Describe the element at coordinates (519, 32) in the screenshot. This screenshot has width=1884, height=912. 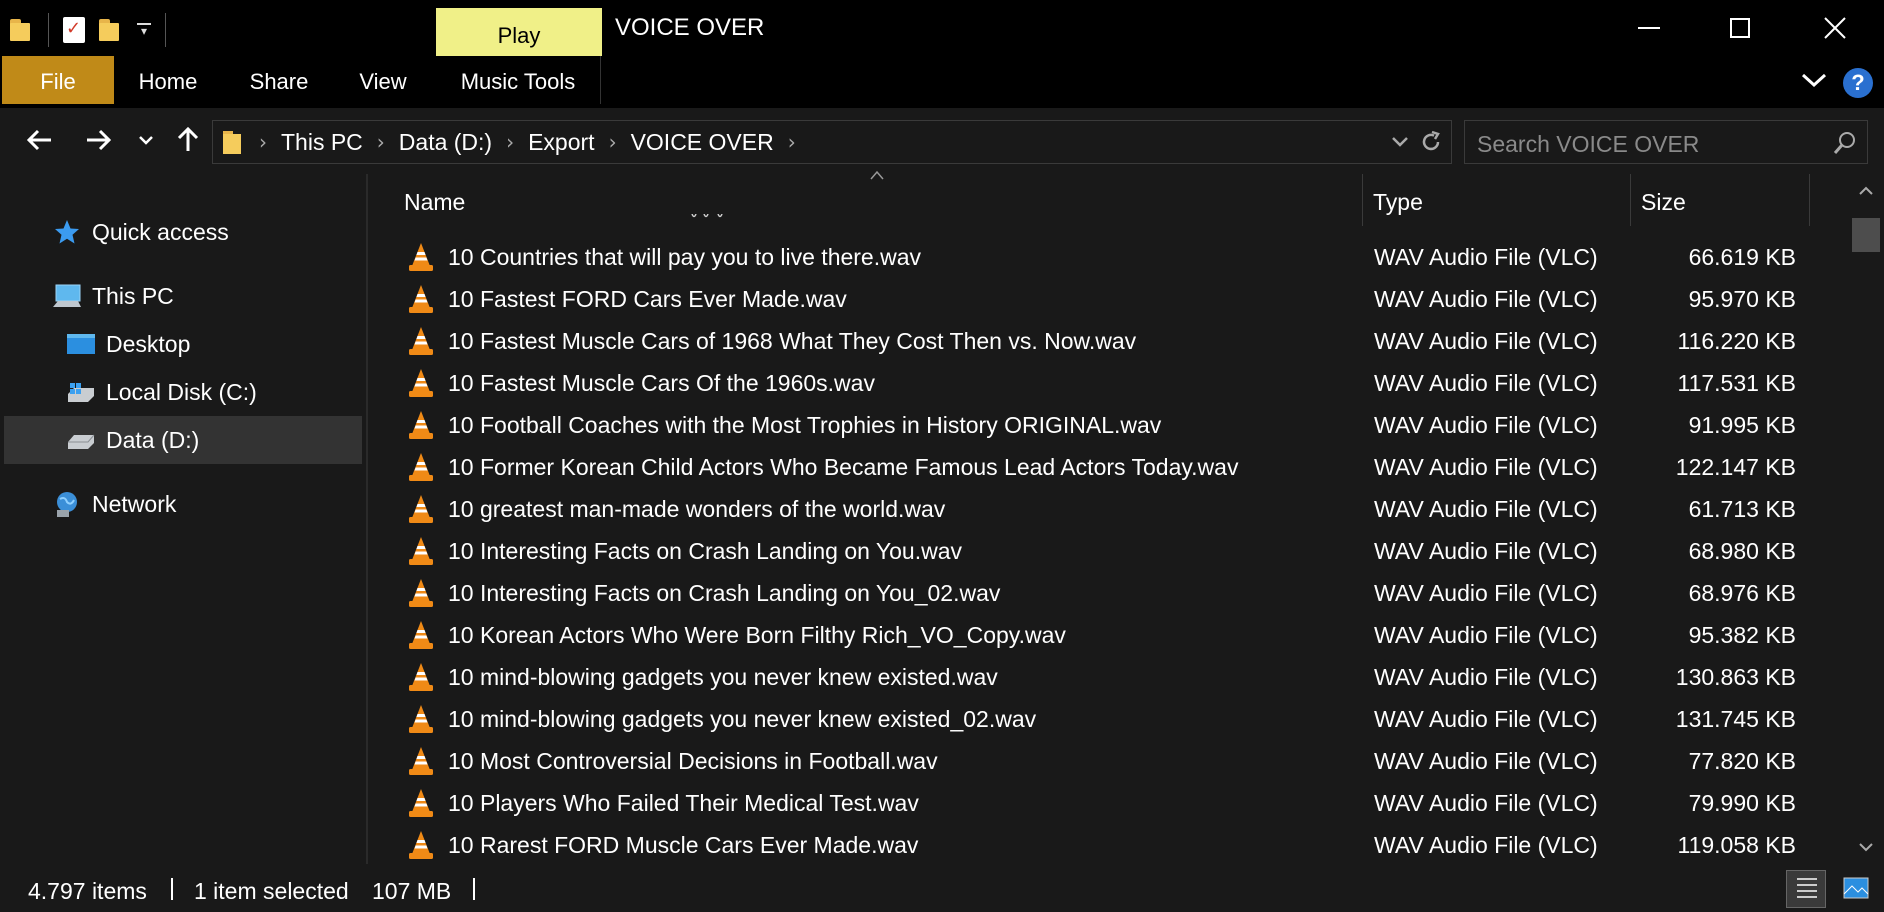
I see `tab-play: Play` at that location.